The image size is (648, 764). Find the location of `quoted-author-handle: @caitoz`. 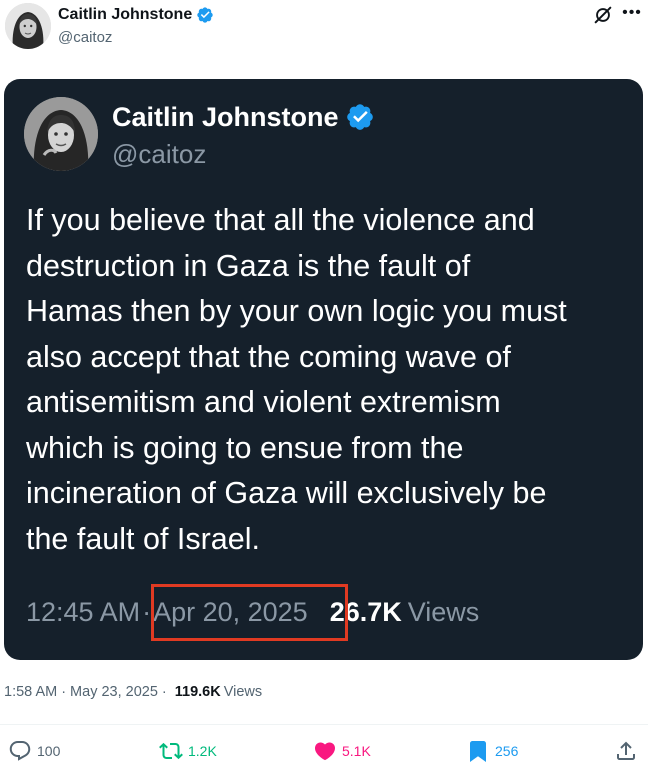

quoted-author-handle: @caitoz is located at coordinates (159, 154).